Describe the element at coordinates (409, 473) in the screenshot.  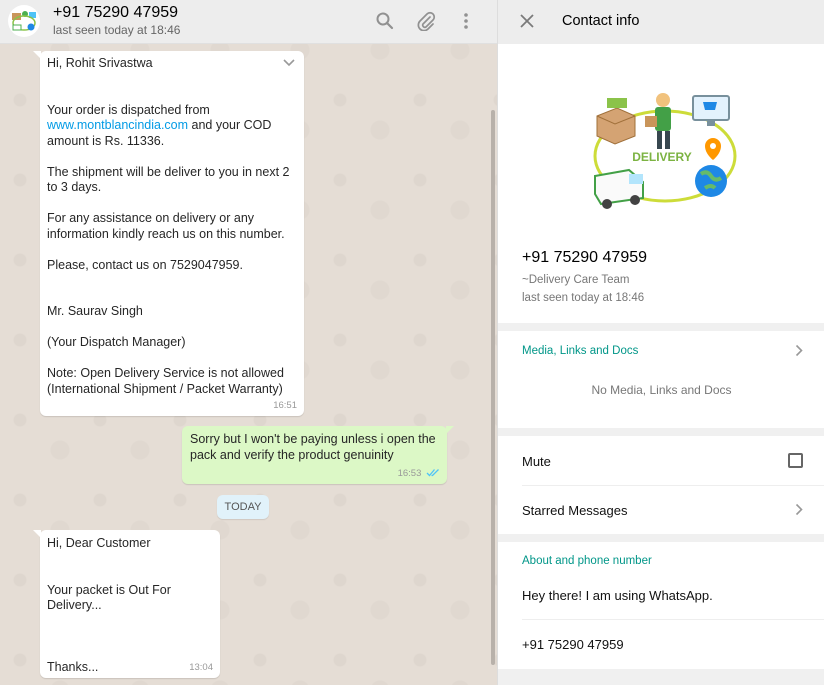
I see `message-time: 16:53` at that location.